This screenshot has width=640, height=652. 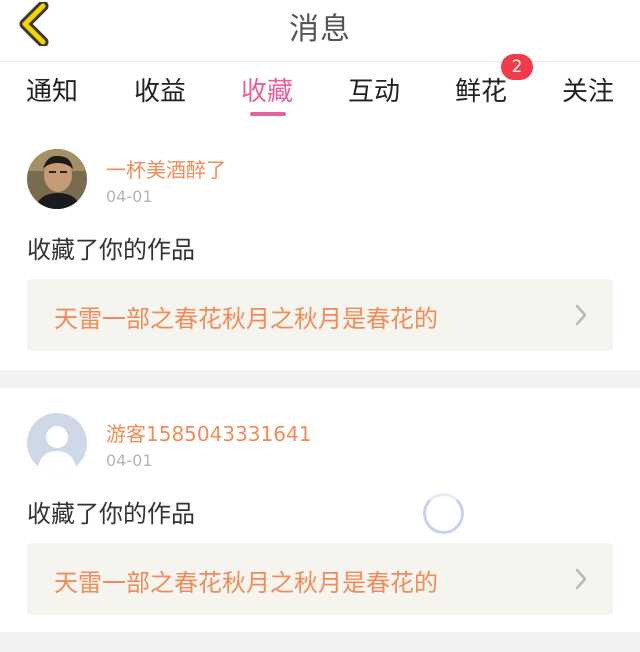 What do you see at coordinates (517, 67) in the screenshot?
I see `flowers-badge: 2` at bounding box center [517, 67].